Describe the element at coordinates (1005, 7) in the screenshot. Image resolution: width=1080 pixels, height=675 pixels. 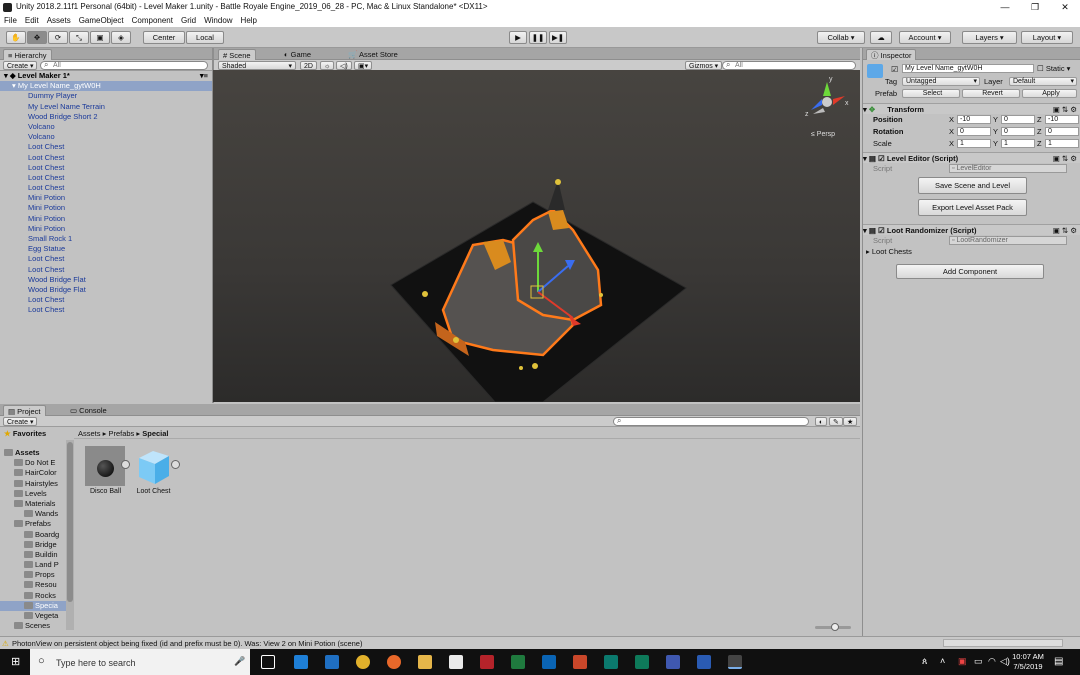
I see `minimize-button: —` at that location.